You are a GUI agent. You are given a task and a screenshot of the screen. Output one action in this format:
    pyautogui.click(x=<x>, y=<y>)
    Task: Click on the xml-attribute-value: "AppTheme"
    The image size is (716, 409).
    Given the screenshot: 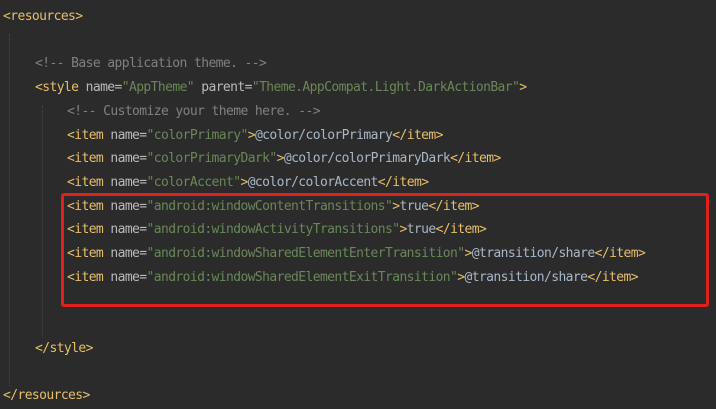 What is the action you would take?
    pyautogui.click(x=161, y=88)
    